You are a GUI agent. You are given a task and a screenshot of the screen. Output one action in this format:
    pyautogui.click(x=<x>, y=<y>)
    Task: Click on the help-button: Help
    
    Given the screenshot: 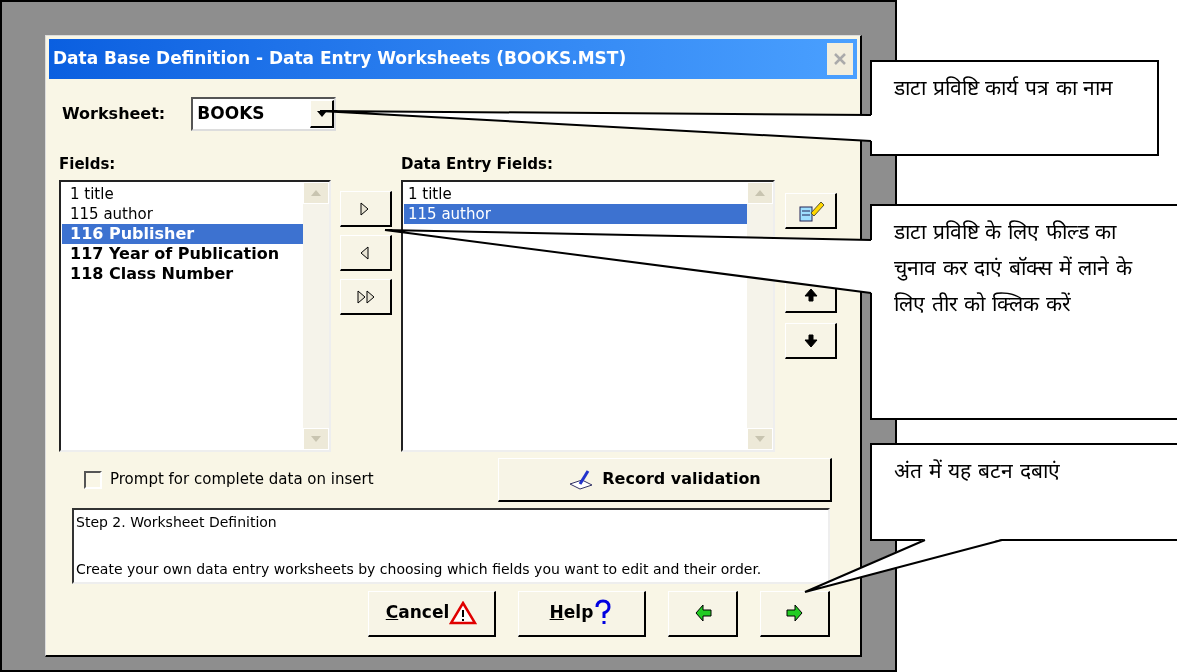 What is the action you would take?
    pyautogui.click(x=582, y=613)
    